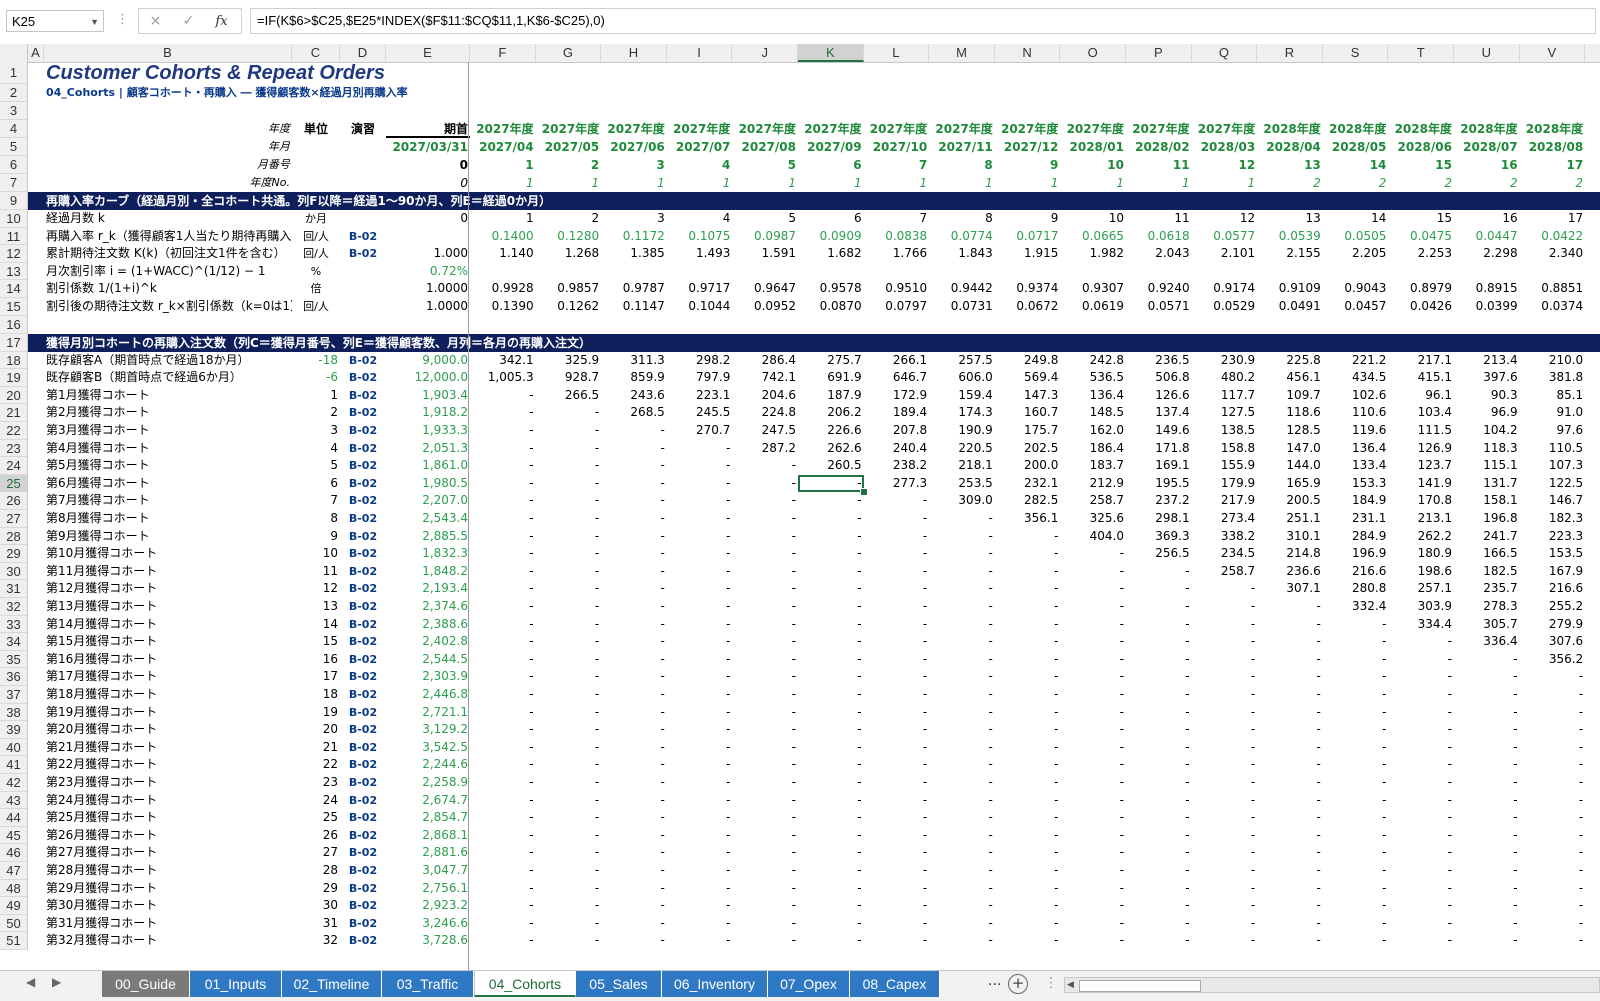  Describe the element at coordinates (1487, 53) in the screenshot. I see `column-header-u: U` at that location.